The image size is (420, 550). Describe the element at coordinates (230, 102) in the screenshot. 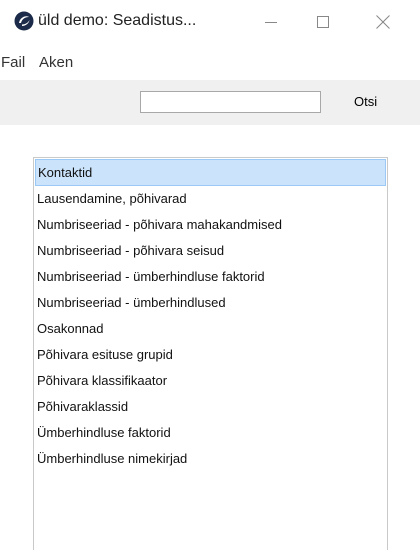

I see `search-input` at that location.